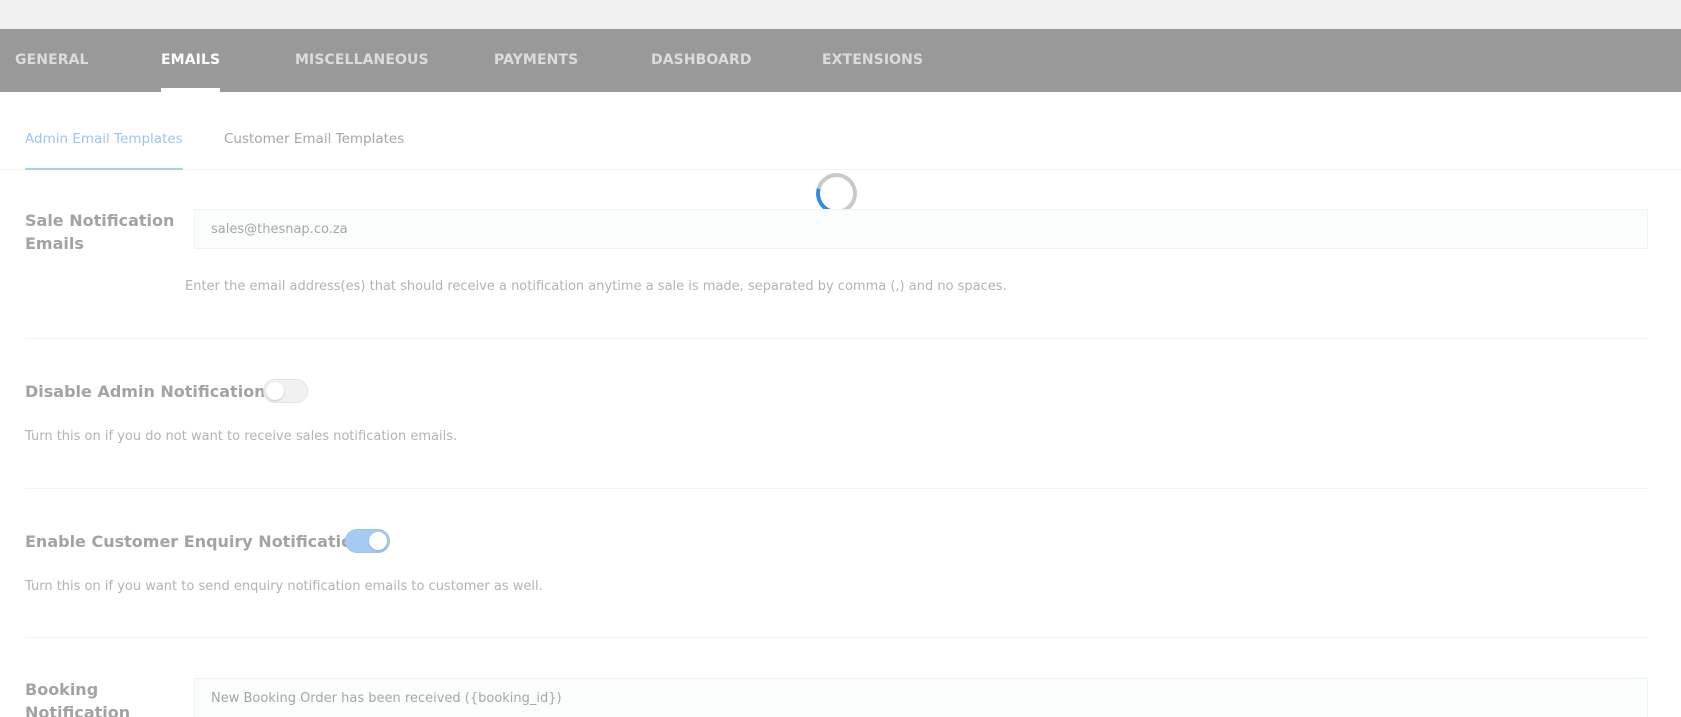  What do you see at coordinates (100, 232) in the screenshot?
I see `sale-notification-label: Sale Notification Emails` at bounding box center [100, 232].